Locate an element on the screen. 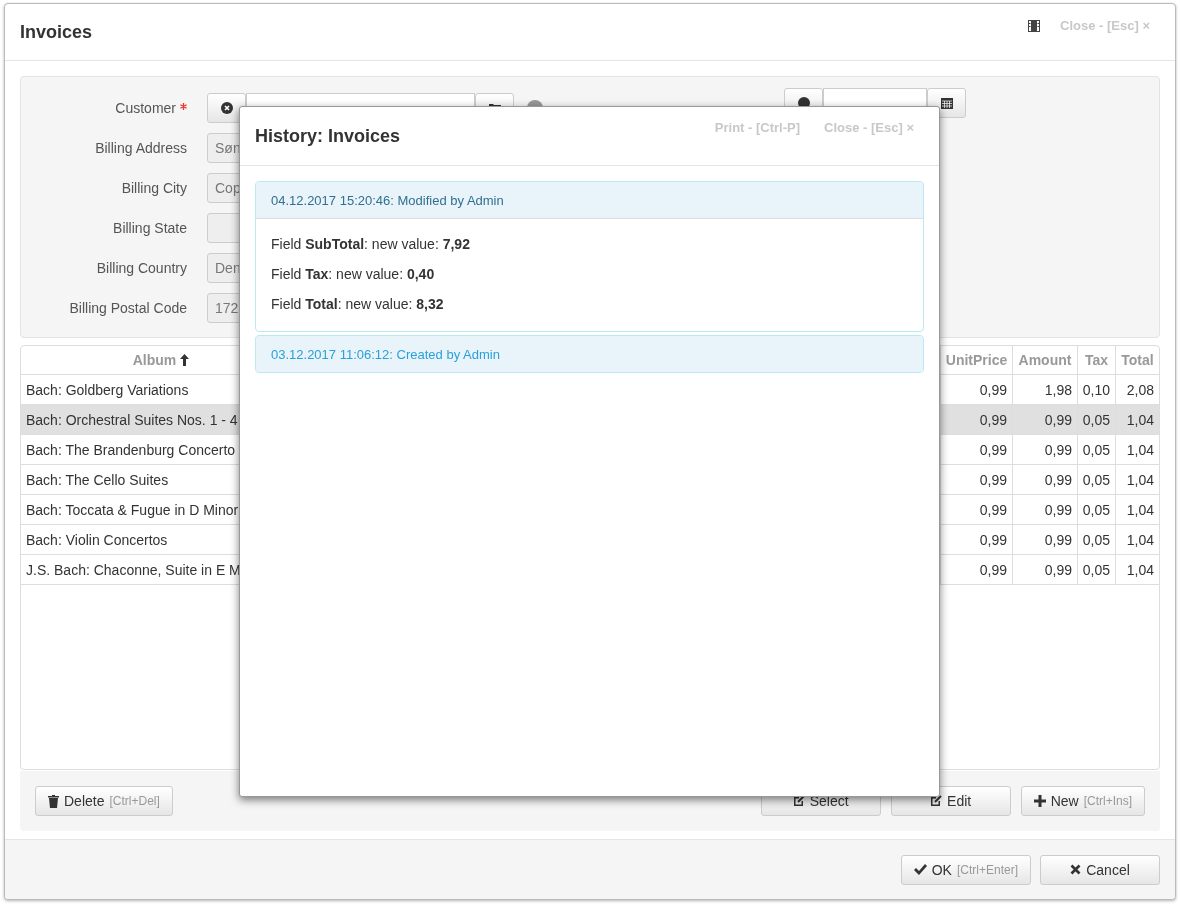 The image size is (1180, 904). column-header: Amount is located at coordinates (1045, 360).